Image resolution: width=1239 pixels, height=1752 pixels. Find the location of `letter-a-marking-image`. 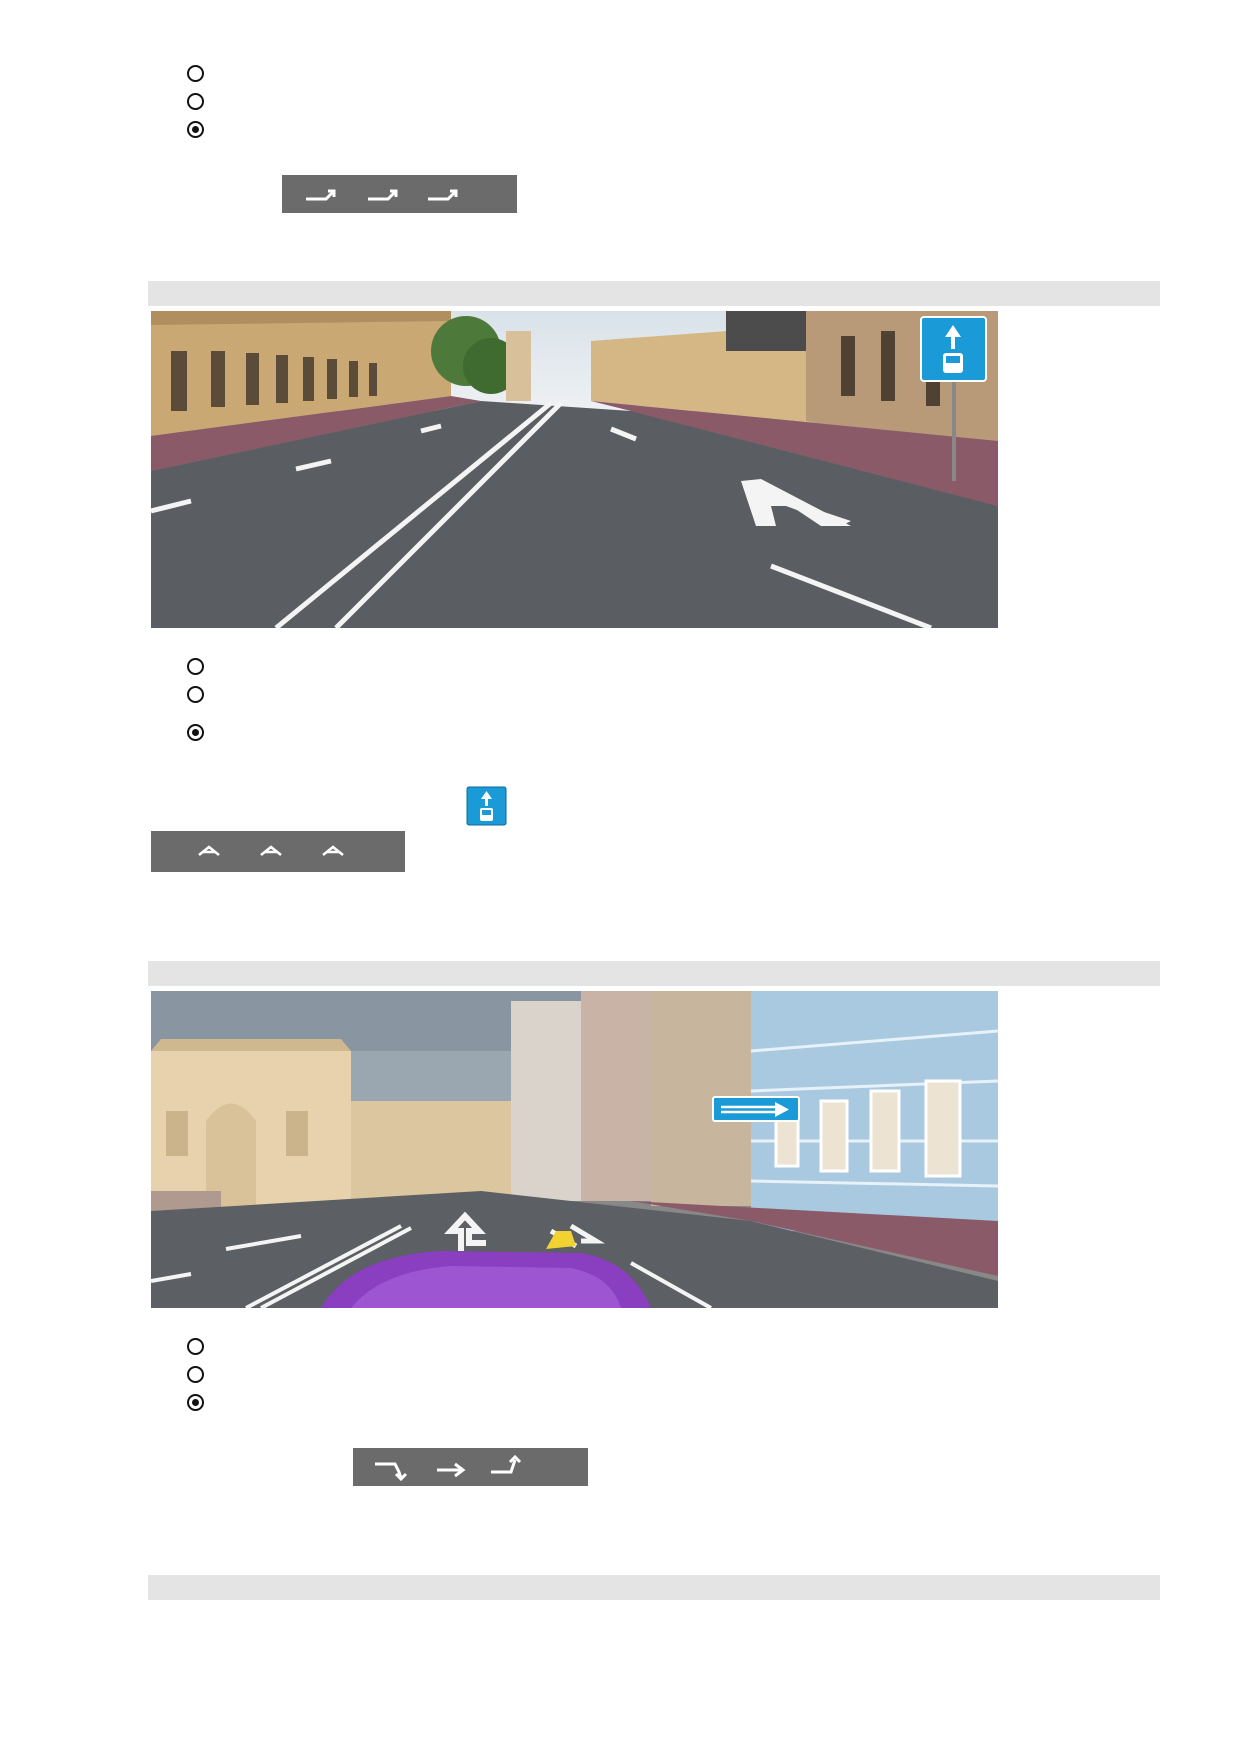

letter-a-marking-image is located at coordinates (278, 851).